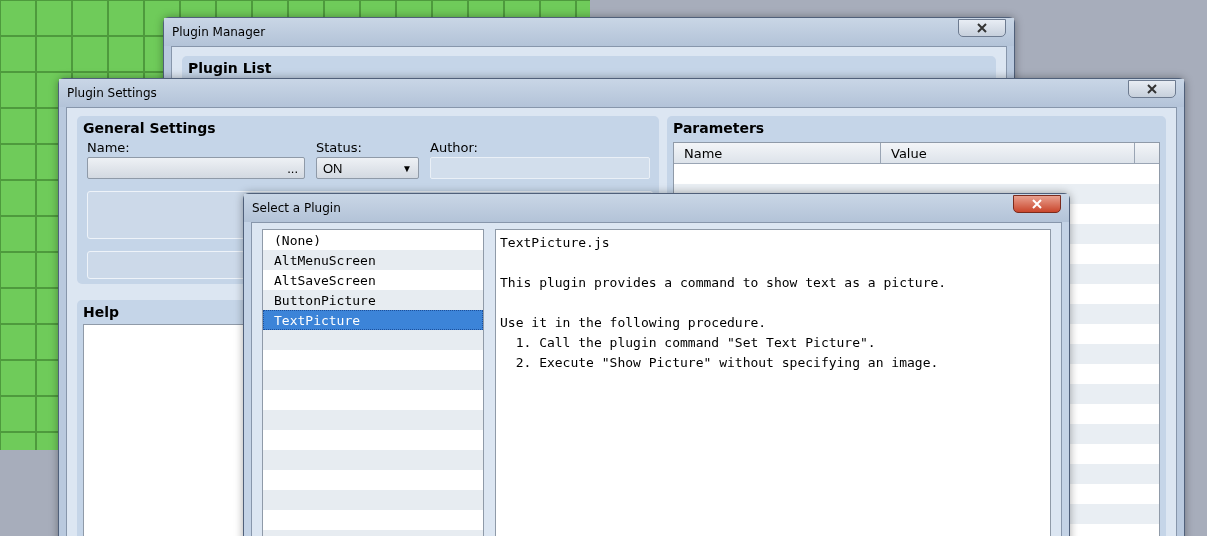  Describe the element at coordinates (634, 323) in the screenshot. I see `description-line: Use it in the following procedure.` at that location.